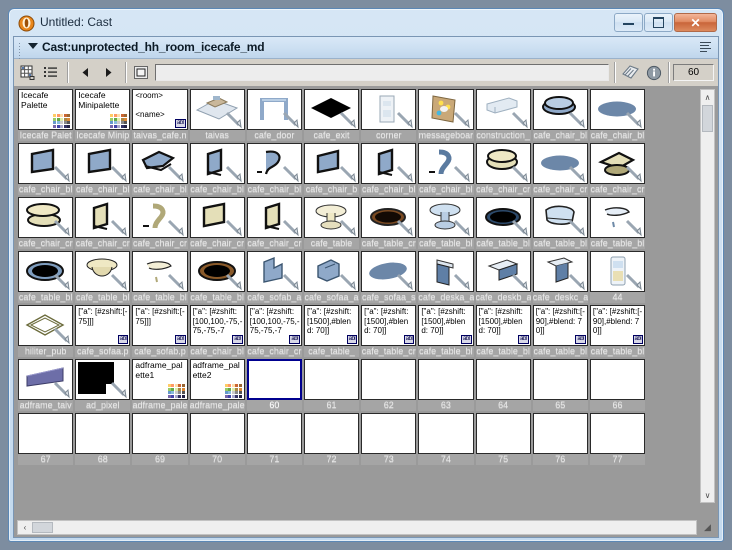 The width and height of the screenshot is (732, 550). Describe the element at coordinates (503, 385) in the screenshot. I see `cast-member-cell: 64` at that location.